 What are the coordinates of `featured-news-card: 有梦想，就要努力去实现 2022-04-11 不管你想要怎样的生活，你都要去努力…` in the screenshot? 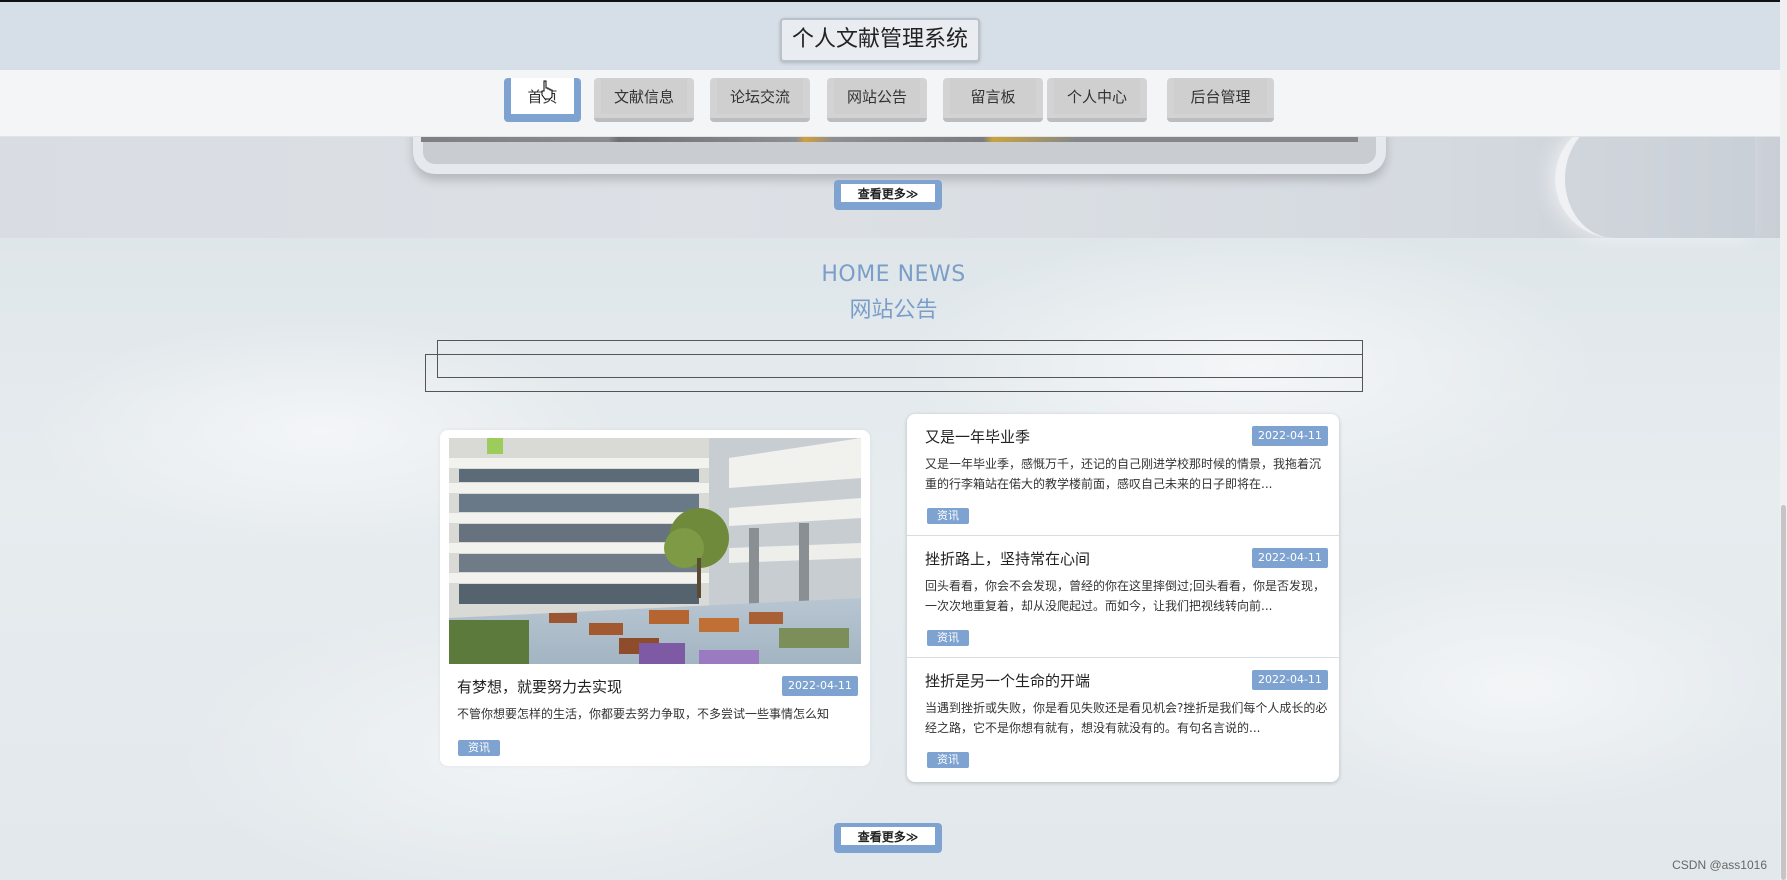 It's located at (655, 598).